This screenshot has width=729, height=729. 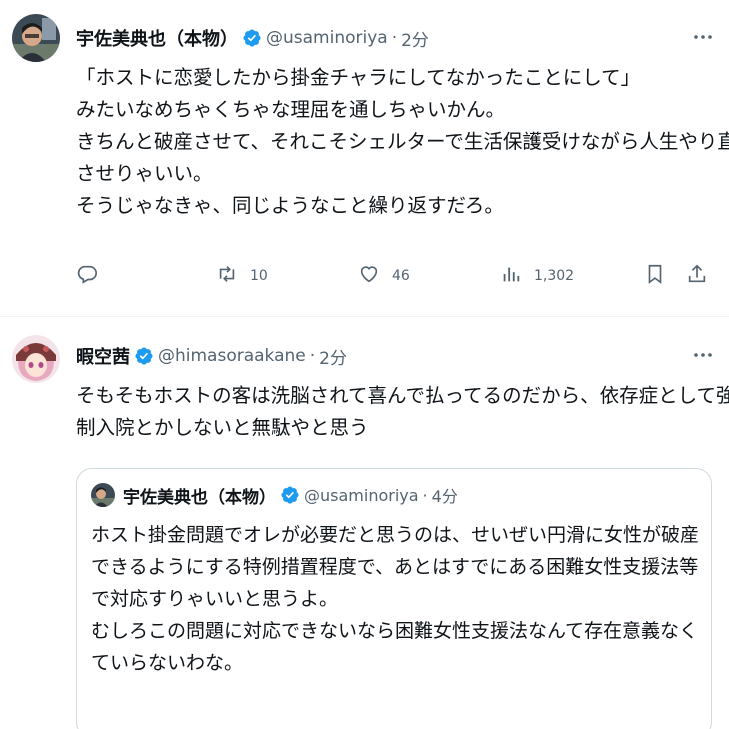 What do you see at coordinates (402, 395) in the screenshot?
I see `tweet-text-line: そもそもホストの客は洗脳されて喜んで払ってるのだから、依存症として強` at bounding box center [402, 395].